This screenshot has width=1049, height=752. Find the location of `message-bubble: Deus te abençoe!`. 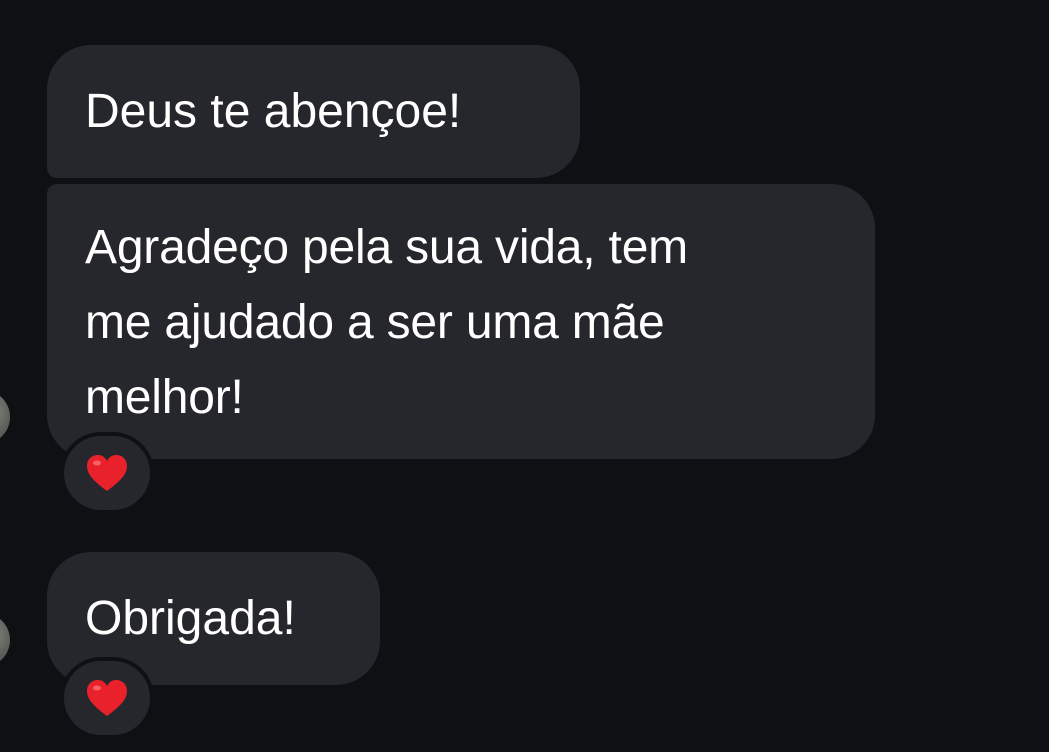

message-bubble: Deus te abençoe! is located at coordinates (313, 111).